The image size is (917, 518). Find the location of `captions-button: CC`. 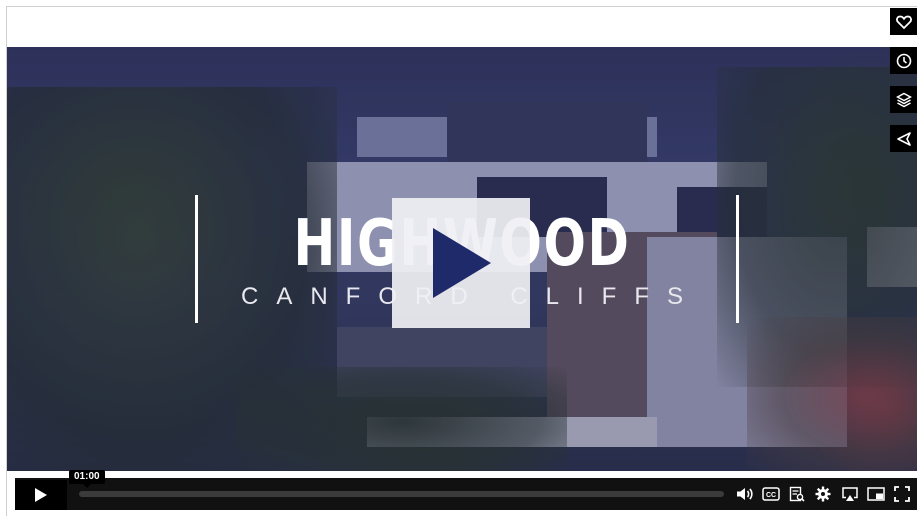

captions-button: CC is located at coordinates (771, 494).